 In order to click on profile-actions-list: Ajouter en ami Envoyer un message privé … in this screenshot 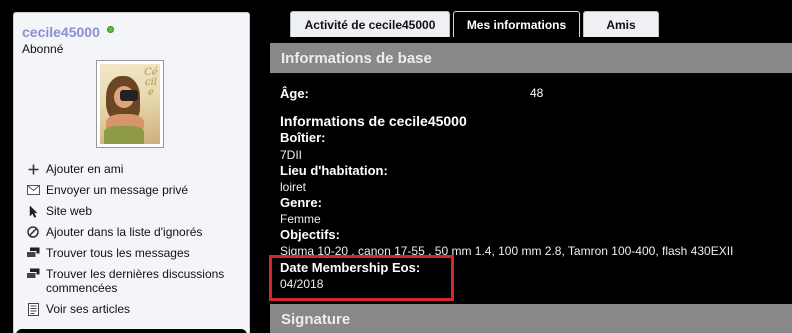, I will do `click(137, 242)`.